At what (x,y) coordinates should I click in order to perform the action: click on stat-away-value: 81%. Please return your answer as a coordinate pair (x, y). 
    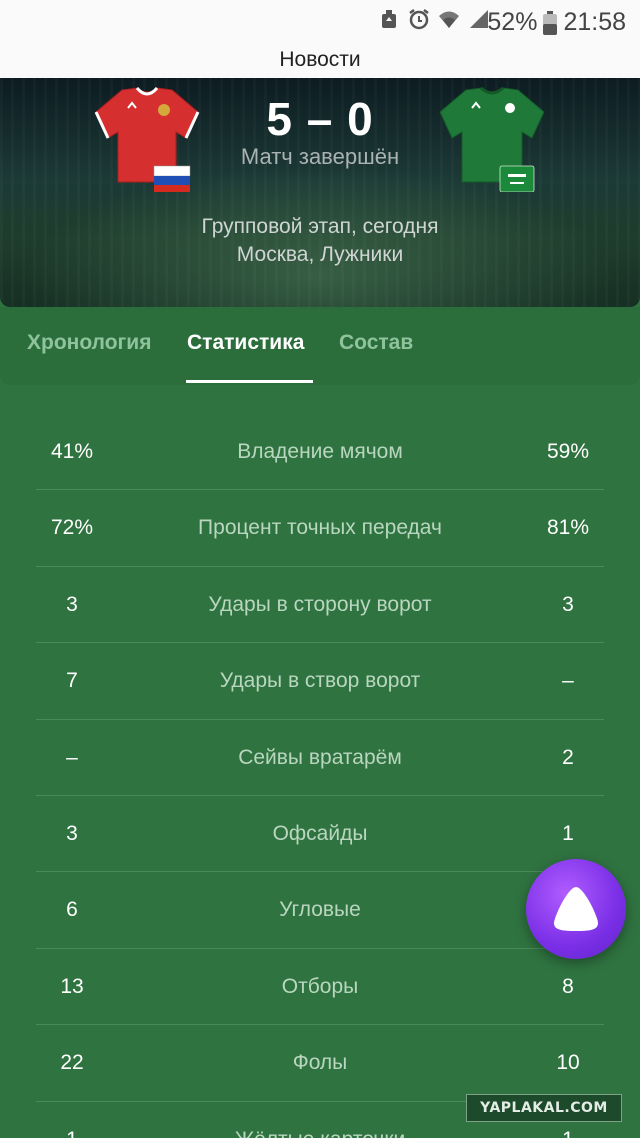
    Looking at the image, I should click on (568, 528).